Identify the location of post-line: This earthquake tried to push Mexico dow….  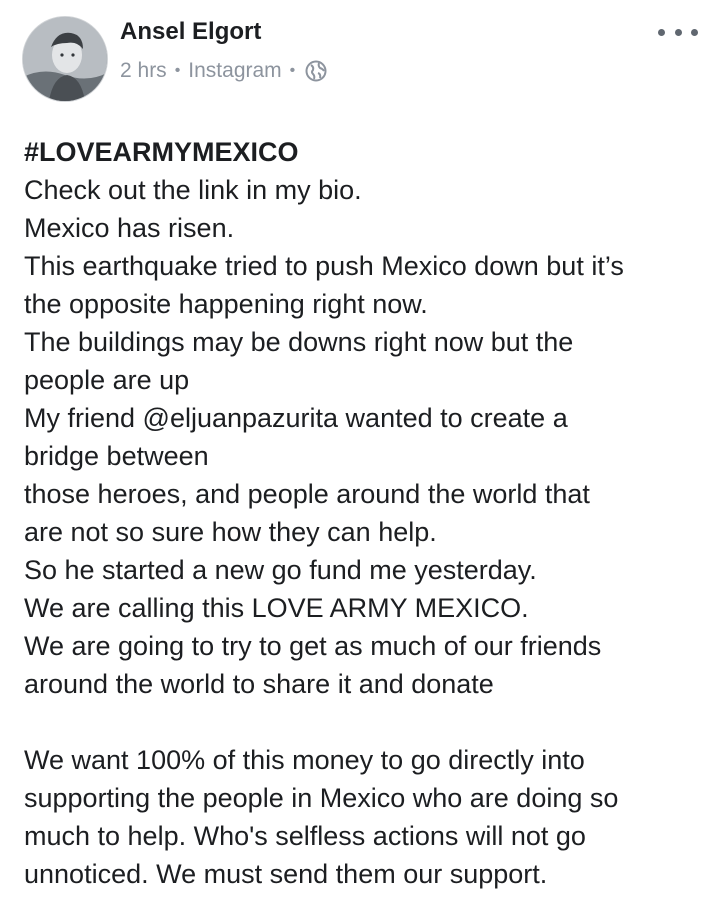
(324, 266).